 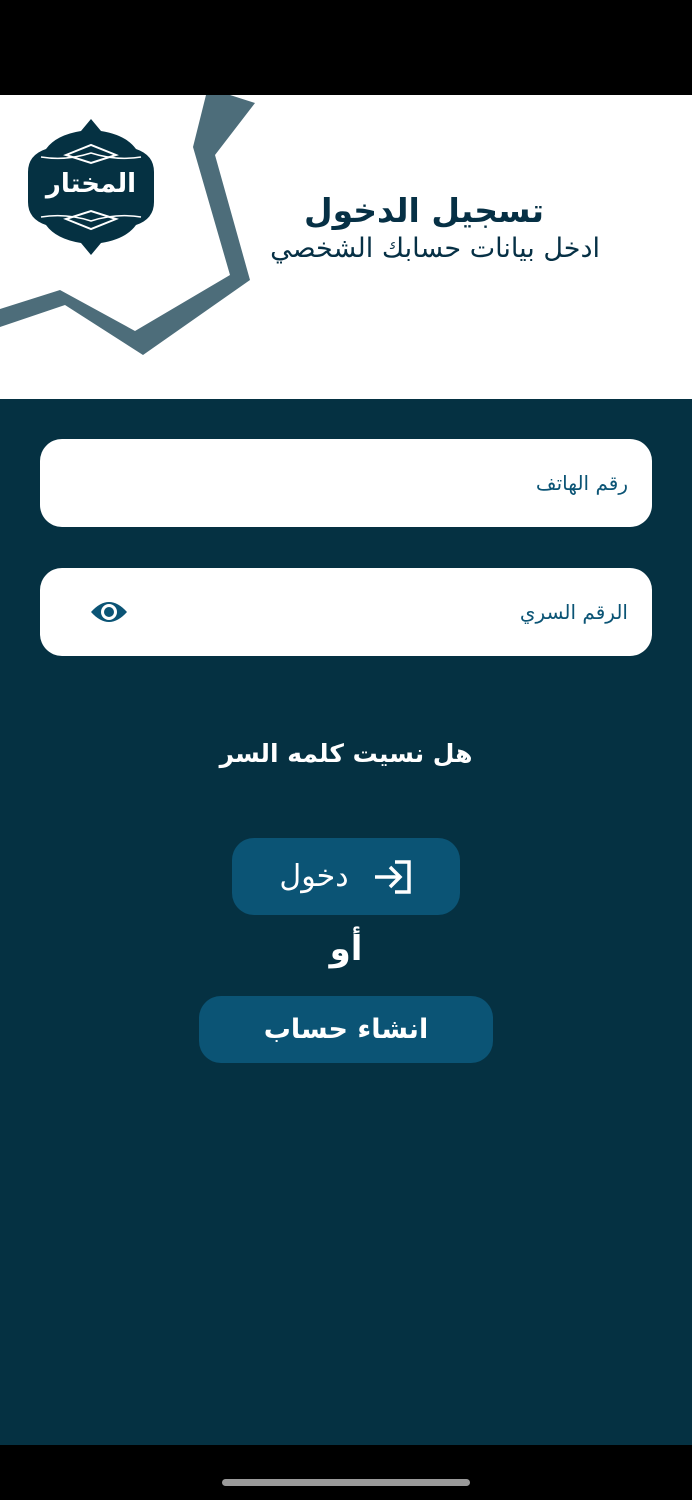 I want to click on logo-text: المختار, so click(x=91, y=184).